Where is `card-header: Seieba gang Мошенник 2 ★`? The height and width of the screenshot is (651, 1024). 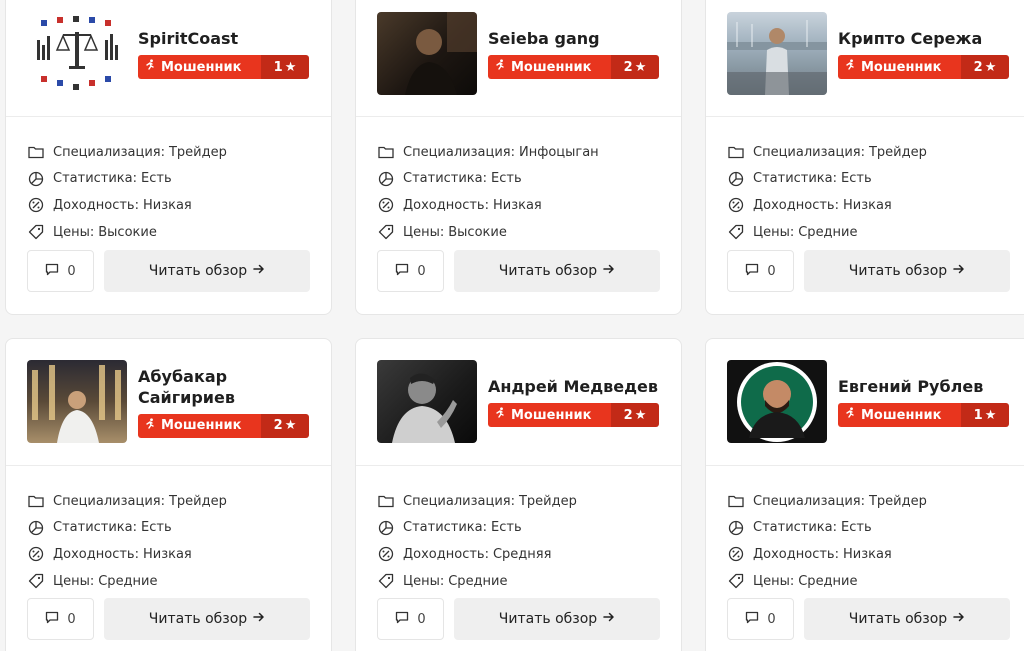 card-header: Seieba gang Мошенник 2 ★ is located at coordinates (518, 58).